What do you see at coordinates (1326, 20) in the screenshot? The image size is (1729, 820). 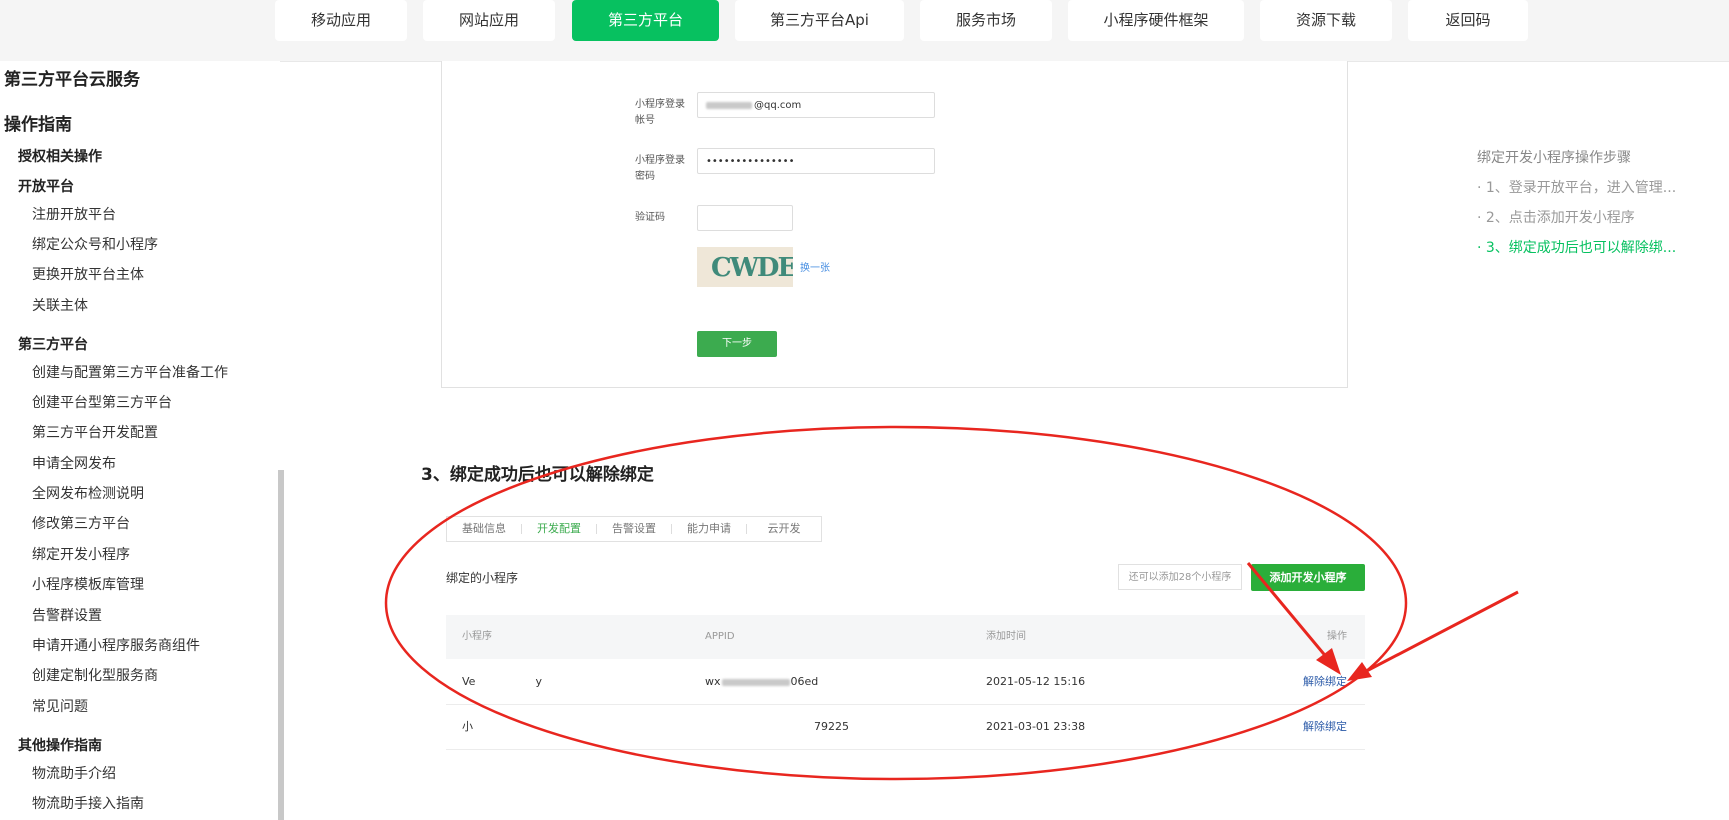 I see `nav-resource-download: 资源下载` at bounding box center [1326, 20].